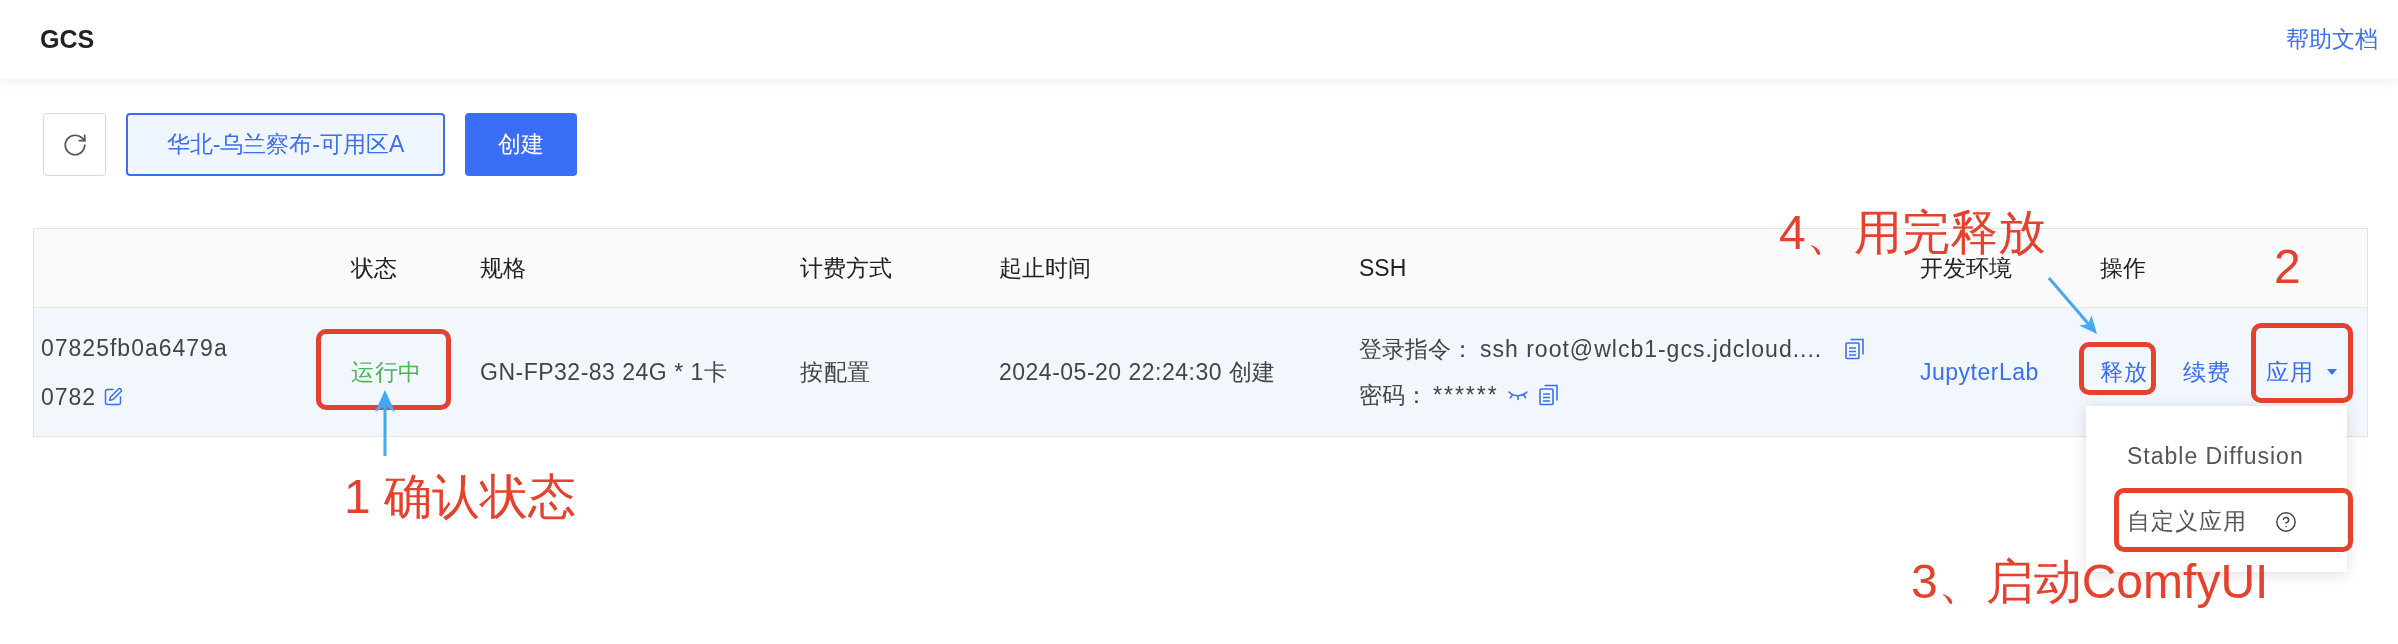 This screenshot has width=2398, height=644. What do you see at coordinates (2332, 39) in the screenshot?
I see `help-link: 帮助文档` at bounding box center [2332, 39].